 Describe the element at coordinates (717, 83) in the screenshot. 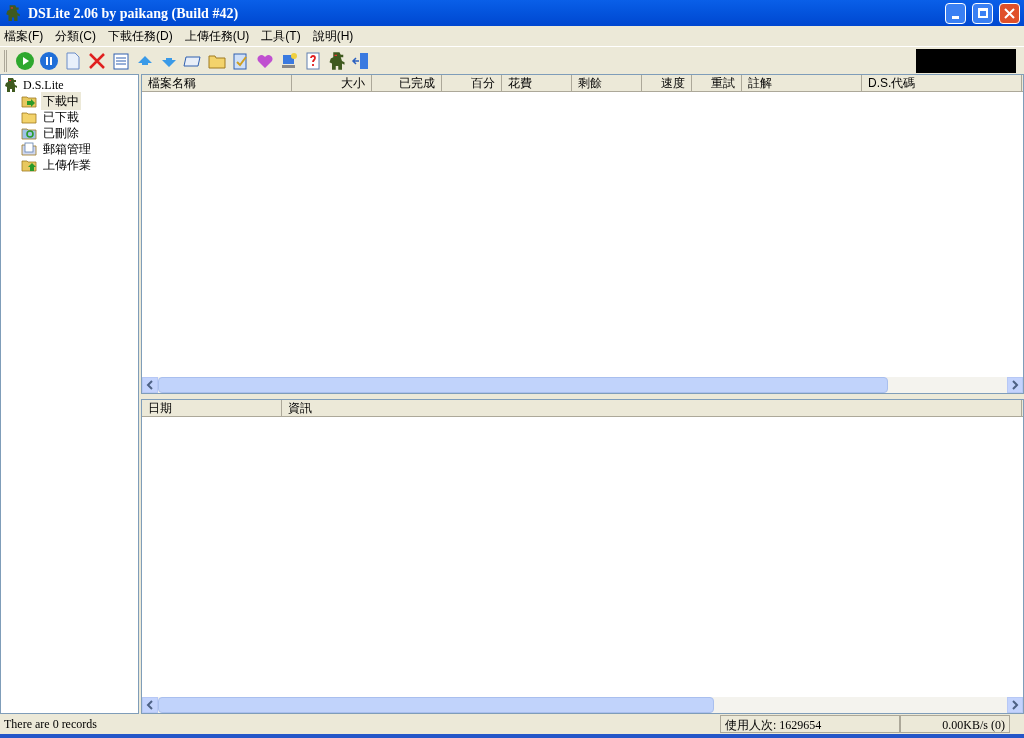

I see `column-header: 重試` at that location.